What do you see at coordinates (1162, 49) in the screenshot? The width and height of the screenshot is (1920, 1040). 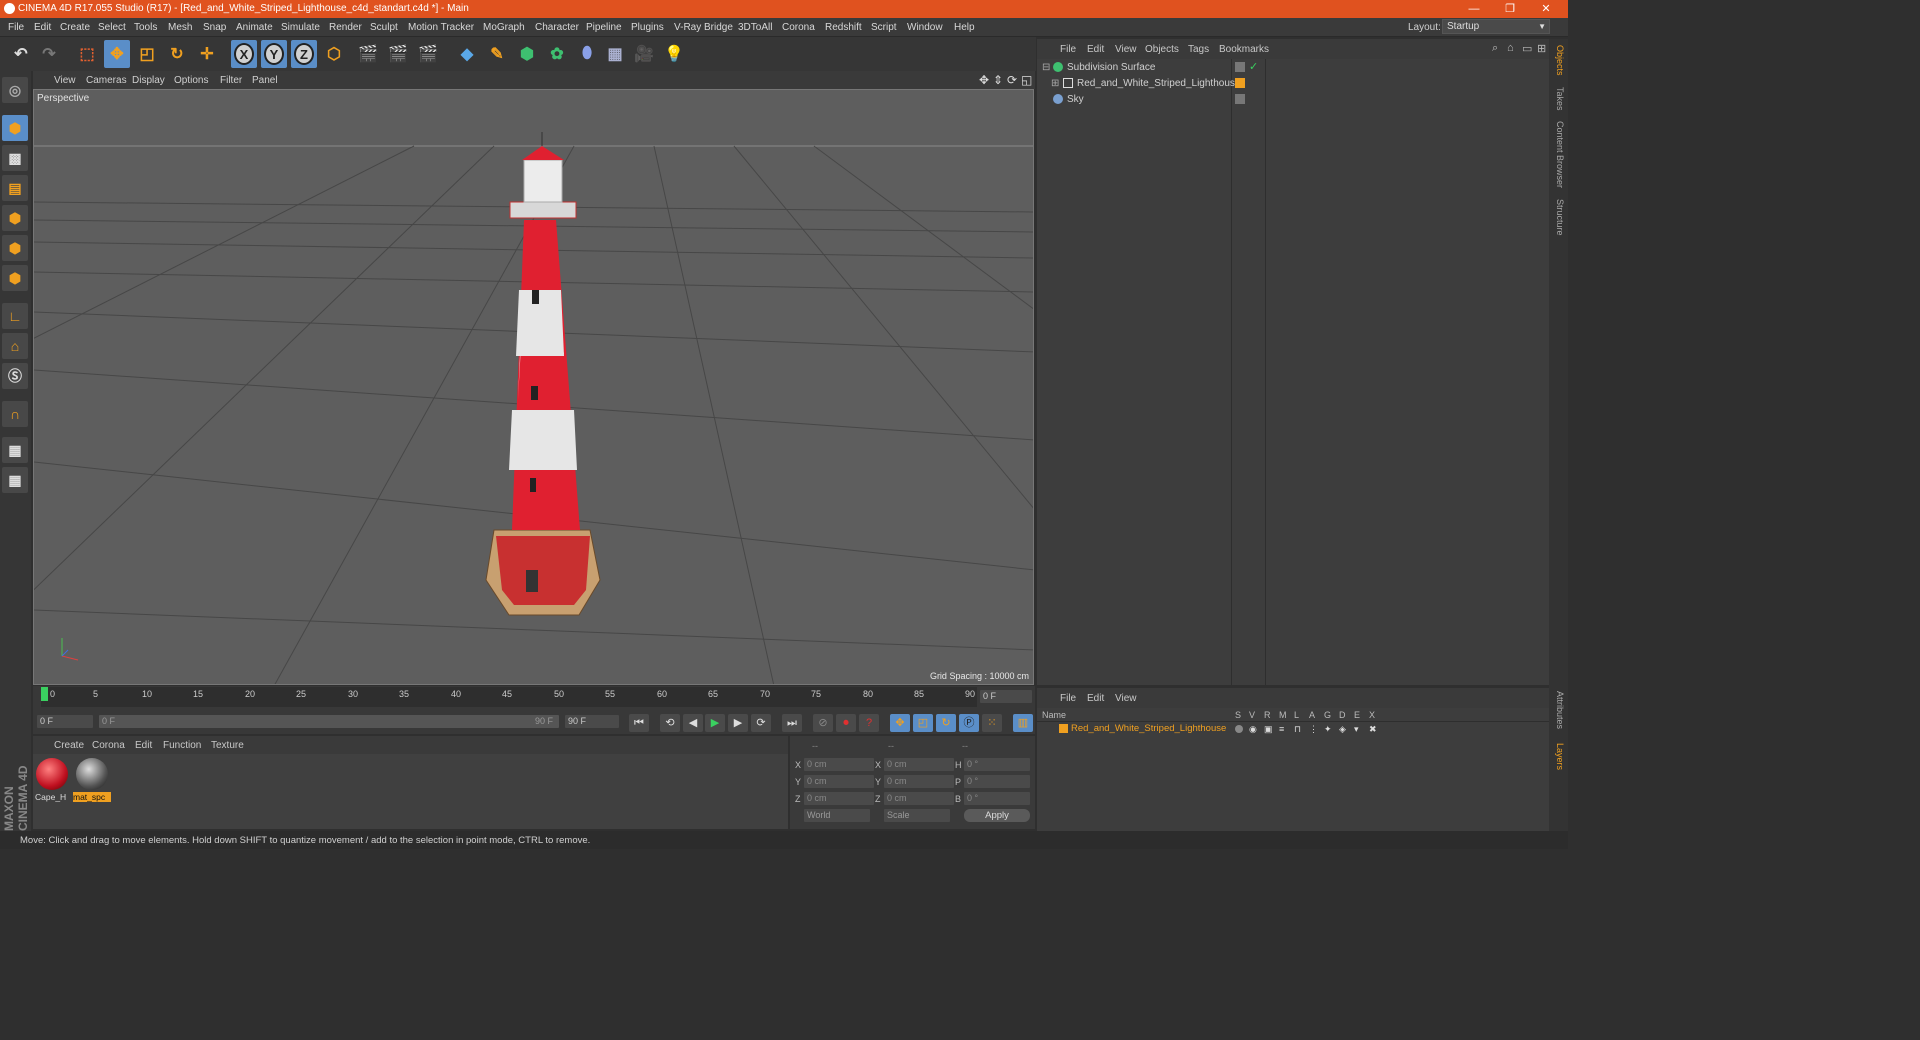 I see `object-menu-objects: Objects` at bounding box center [1162, 49].